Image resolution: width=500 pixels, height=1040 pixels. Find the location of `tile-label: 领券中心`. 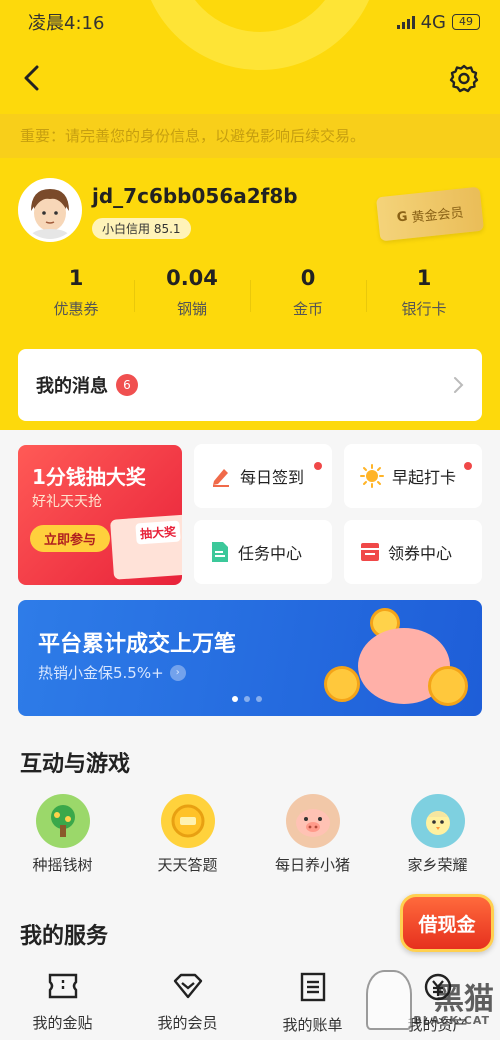

tile-label: 领券中心 is located at coordinates (420, 553).